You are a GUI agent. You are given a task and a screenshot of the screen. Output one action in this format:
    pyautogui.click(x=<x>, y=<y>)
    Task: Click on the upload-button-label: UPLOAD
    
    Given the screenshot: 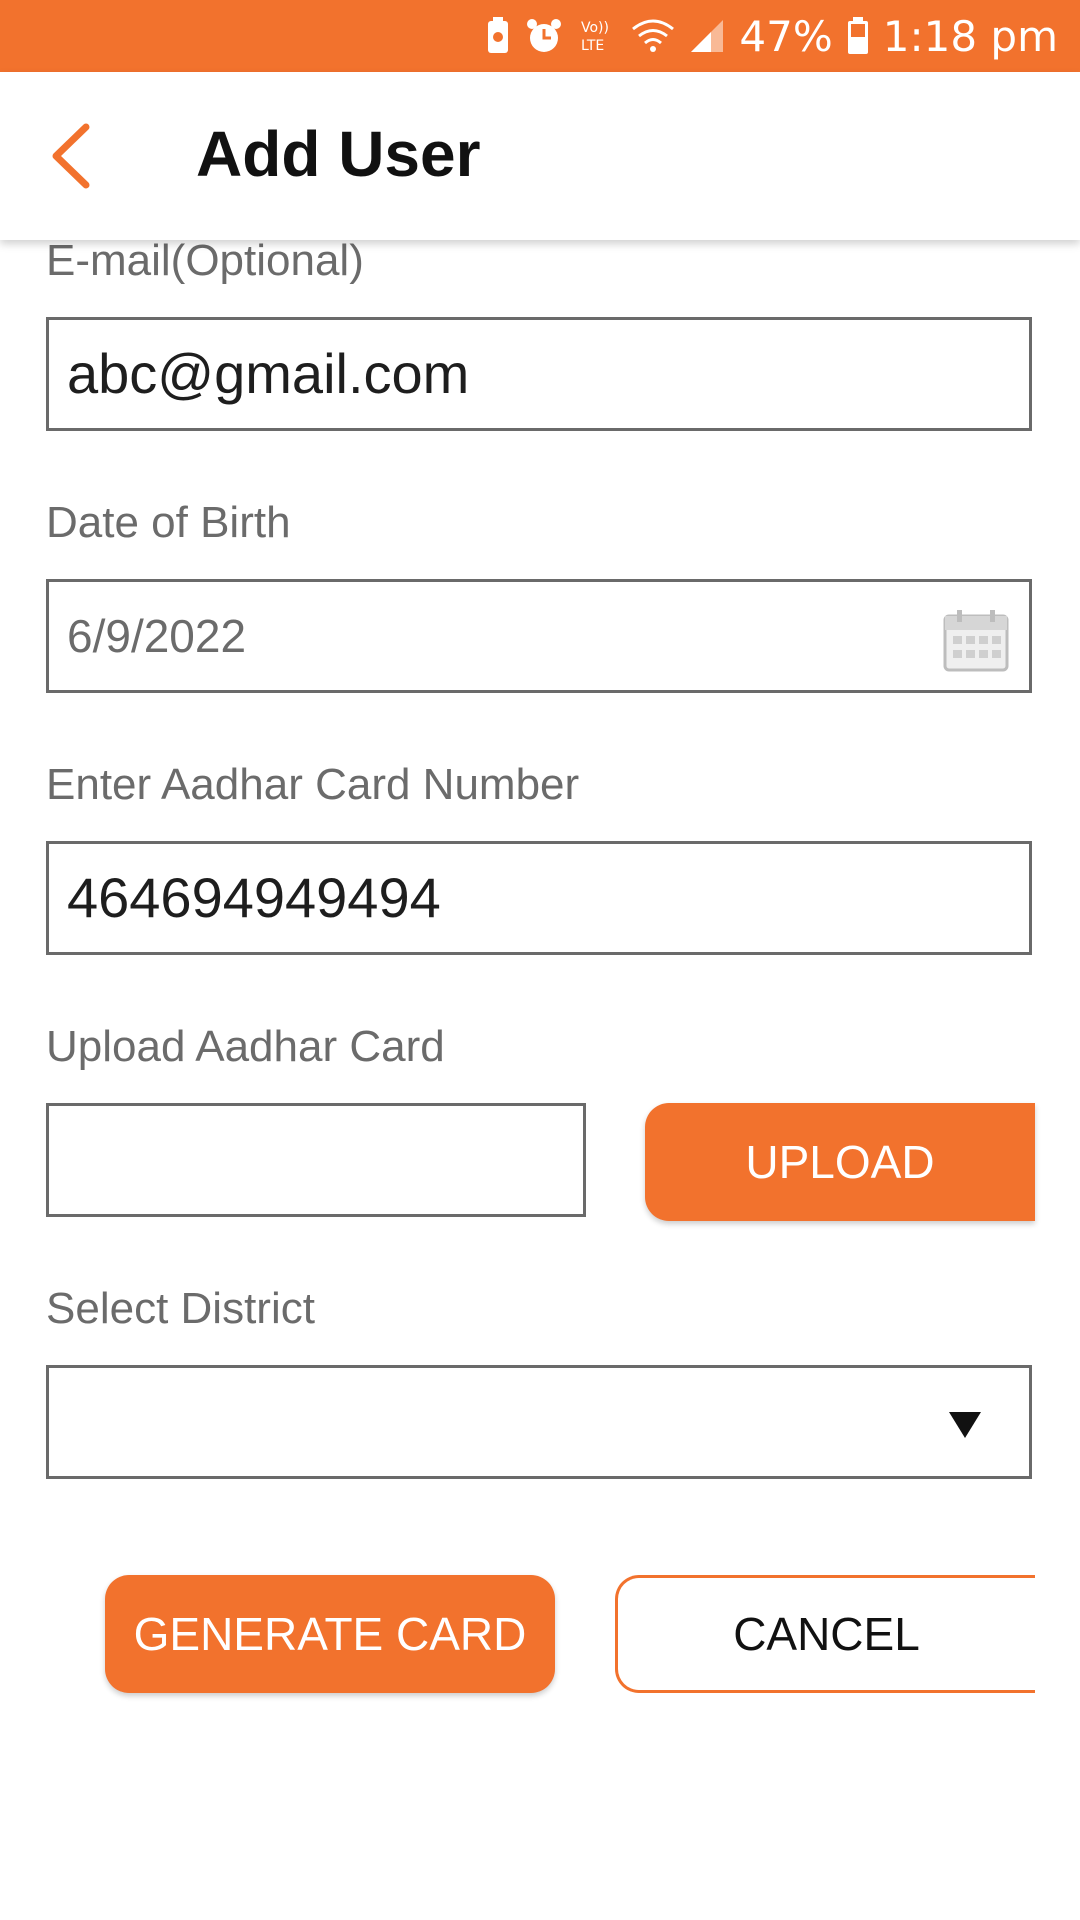 What is the action you would take?
    pyautogui.click(x=840, y=1162)
    